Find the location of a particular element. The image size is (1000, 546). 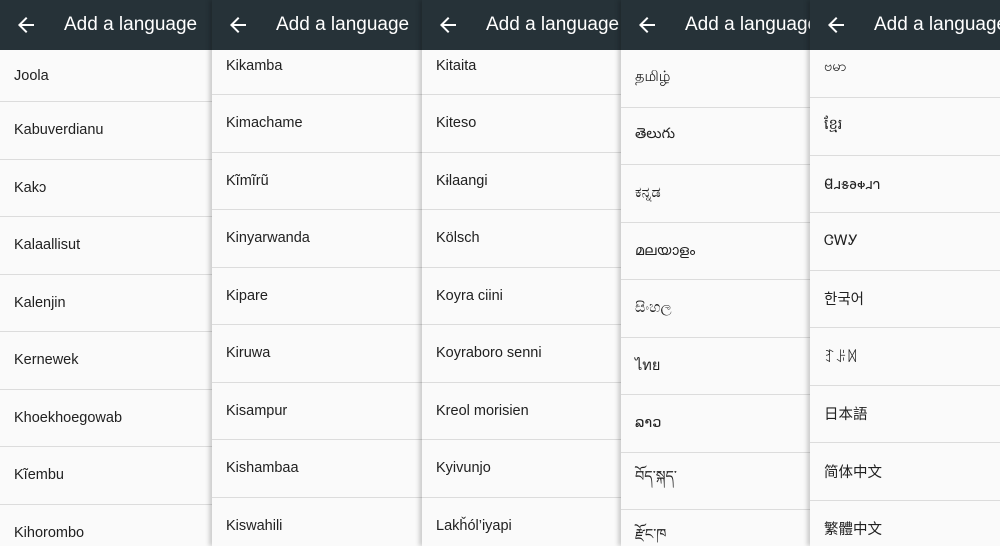

language-item: Kiswahili is located at coordinates (318, 522).